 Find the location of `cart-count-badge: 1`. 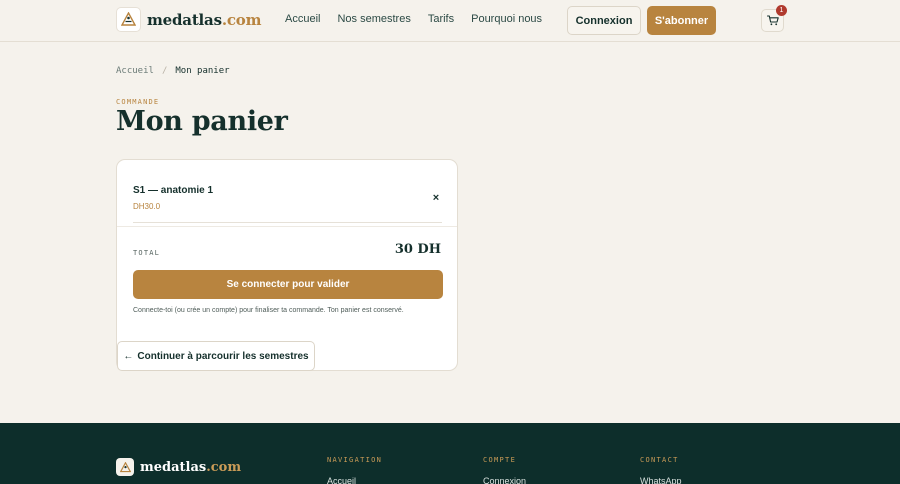

cart-count-badge: 1 is located at coordinates (781, 10).